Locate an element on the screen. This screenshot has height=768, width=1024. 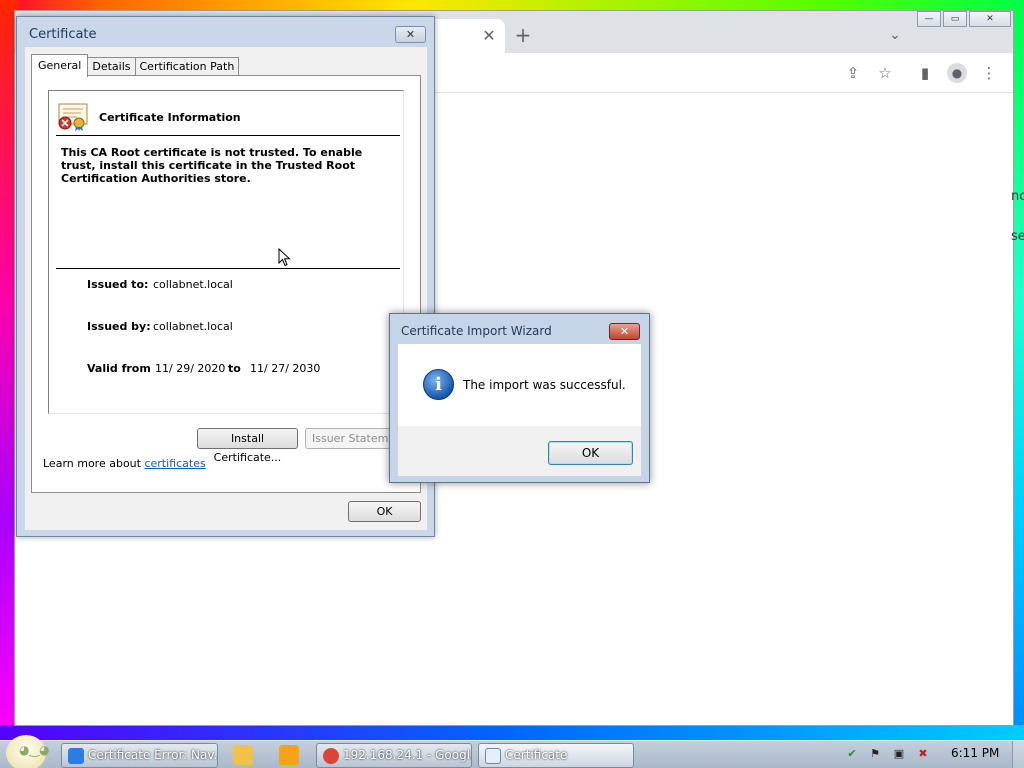
tab-general: General is located at coordinates (60, 65).